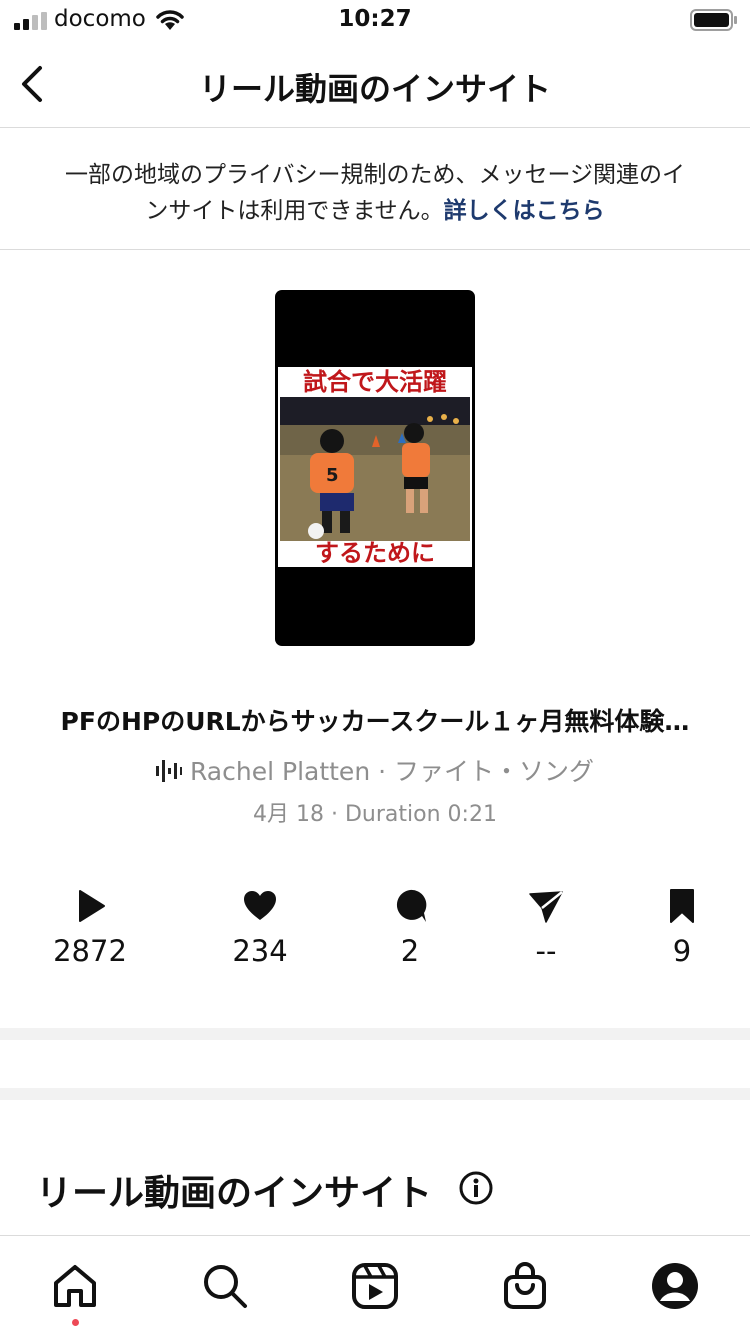 The height and width of the screenshot is (1334, 750). I want to click on bookmark-icon, so click(682, 906).